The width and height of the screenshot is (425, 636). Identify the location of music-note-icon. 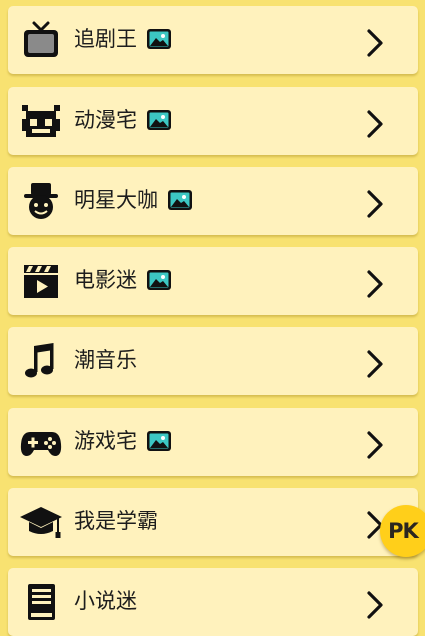
(41, 361).